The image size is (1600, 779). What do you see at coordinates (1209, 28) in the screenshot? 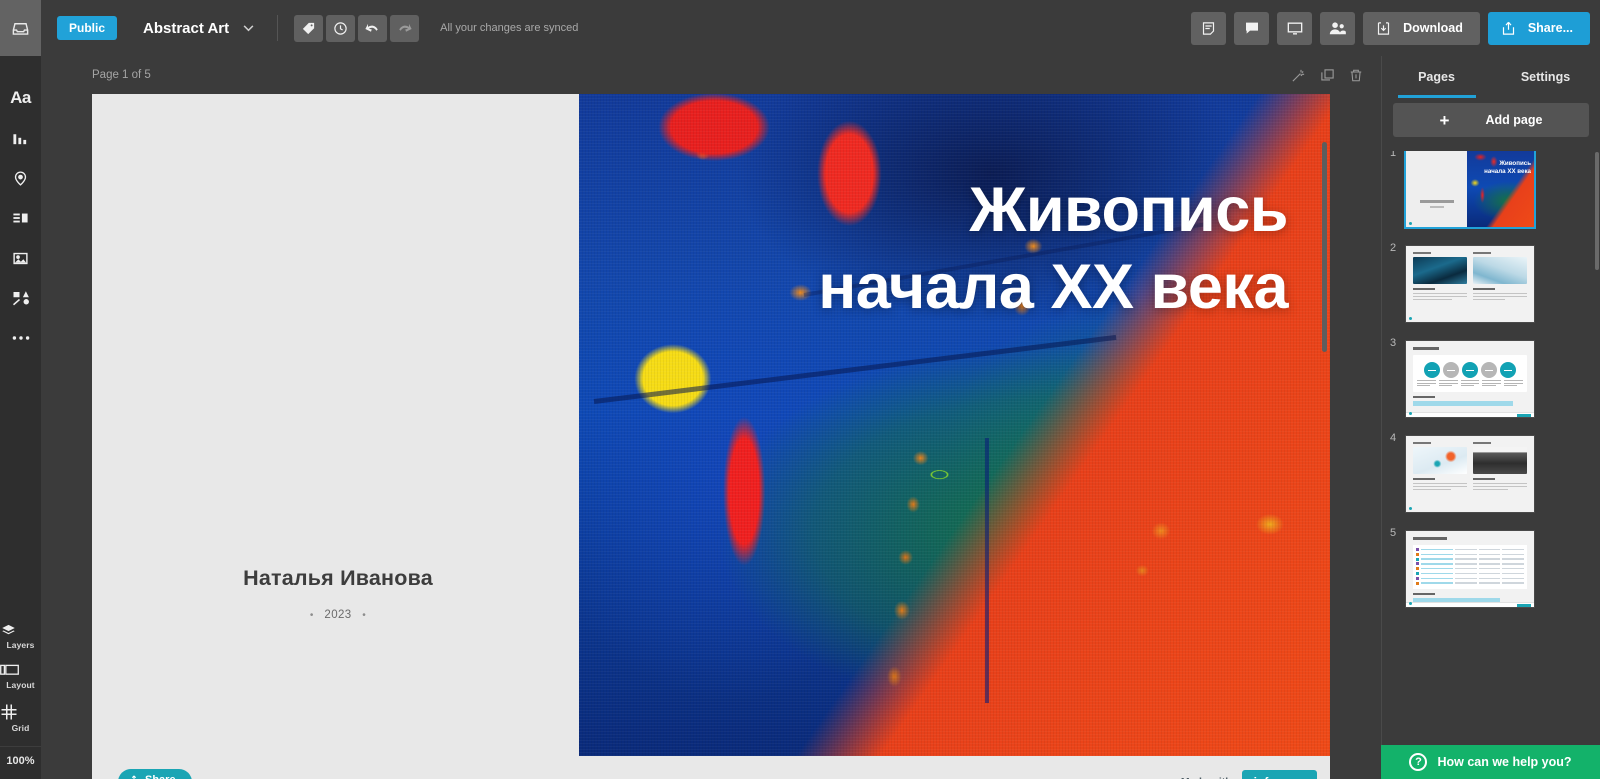
I see `speaker-notes-button` at bounding box center [1209, 28].